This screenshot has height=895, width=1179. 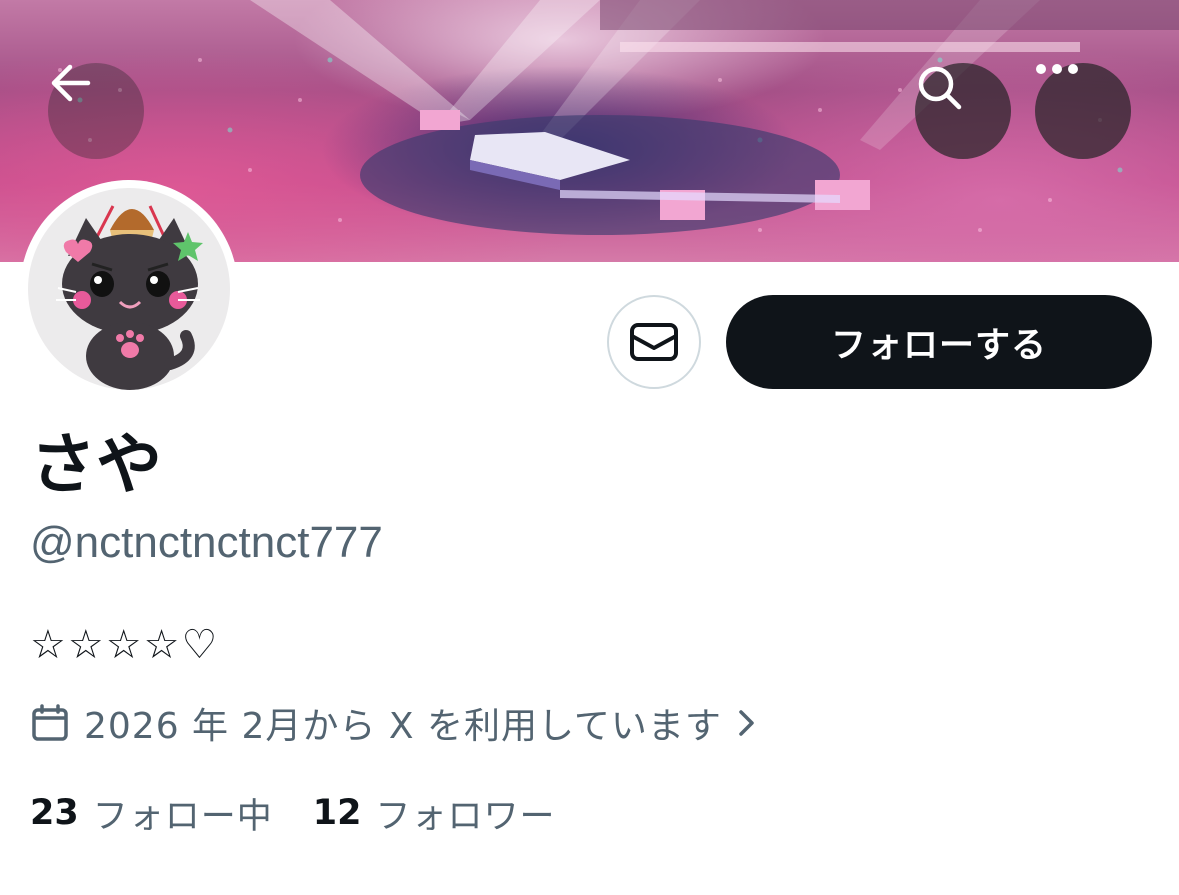 What do you see at coordinates (1083, 111) in the screenshot?
I see `more-button` at bounding box center [1083, 111].